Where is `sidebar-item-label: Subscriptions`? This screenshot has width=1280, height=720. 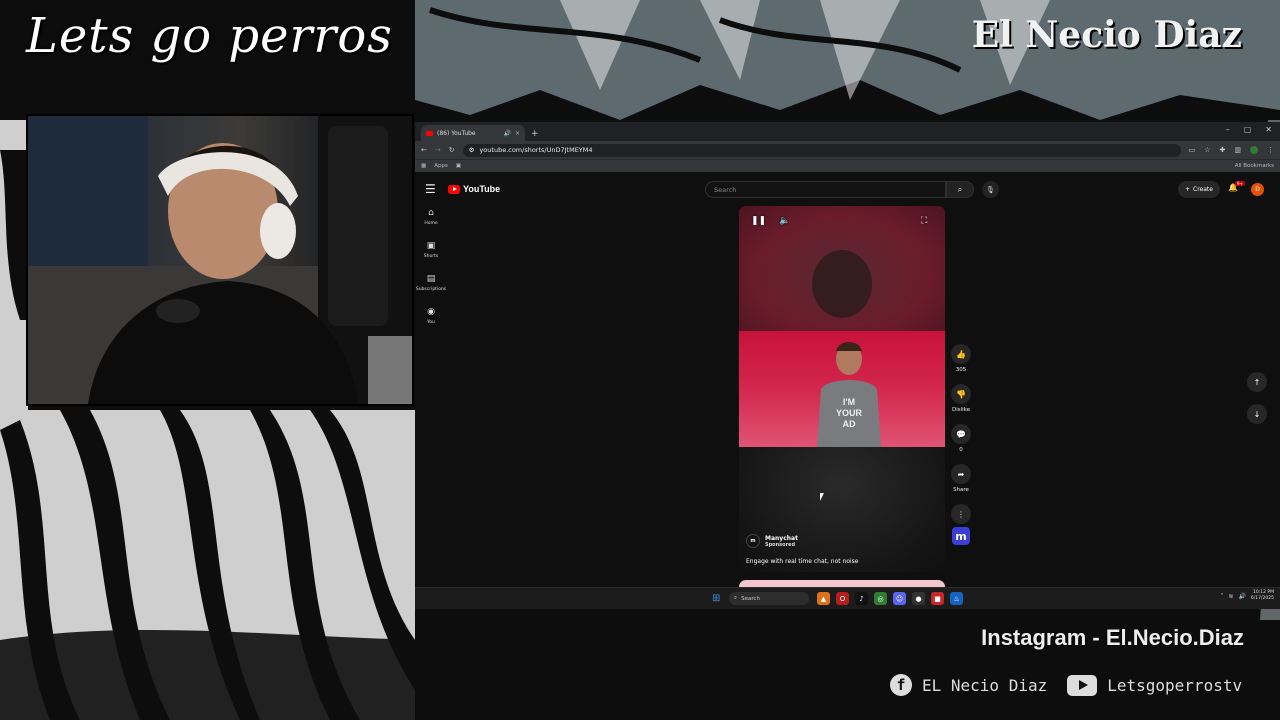
sidebar-item-label: Subscriptions is located at coordinates (431, 289).